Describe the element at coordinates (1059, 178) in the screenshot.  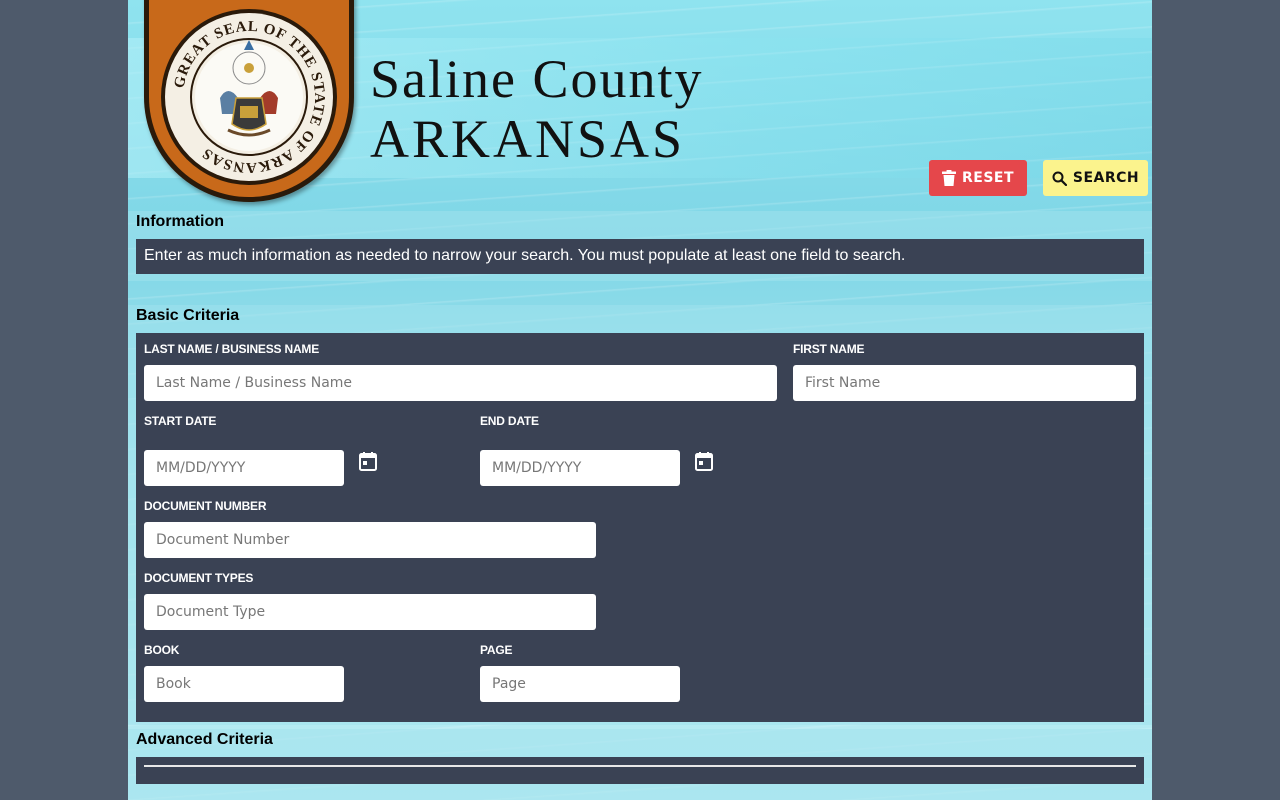
I see `search-icon` at that location.